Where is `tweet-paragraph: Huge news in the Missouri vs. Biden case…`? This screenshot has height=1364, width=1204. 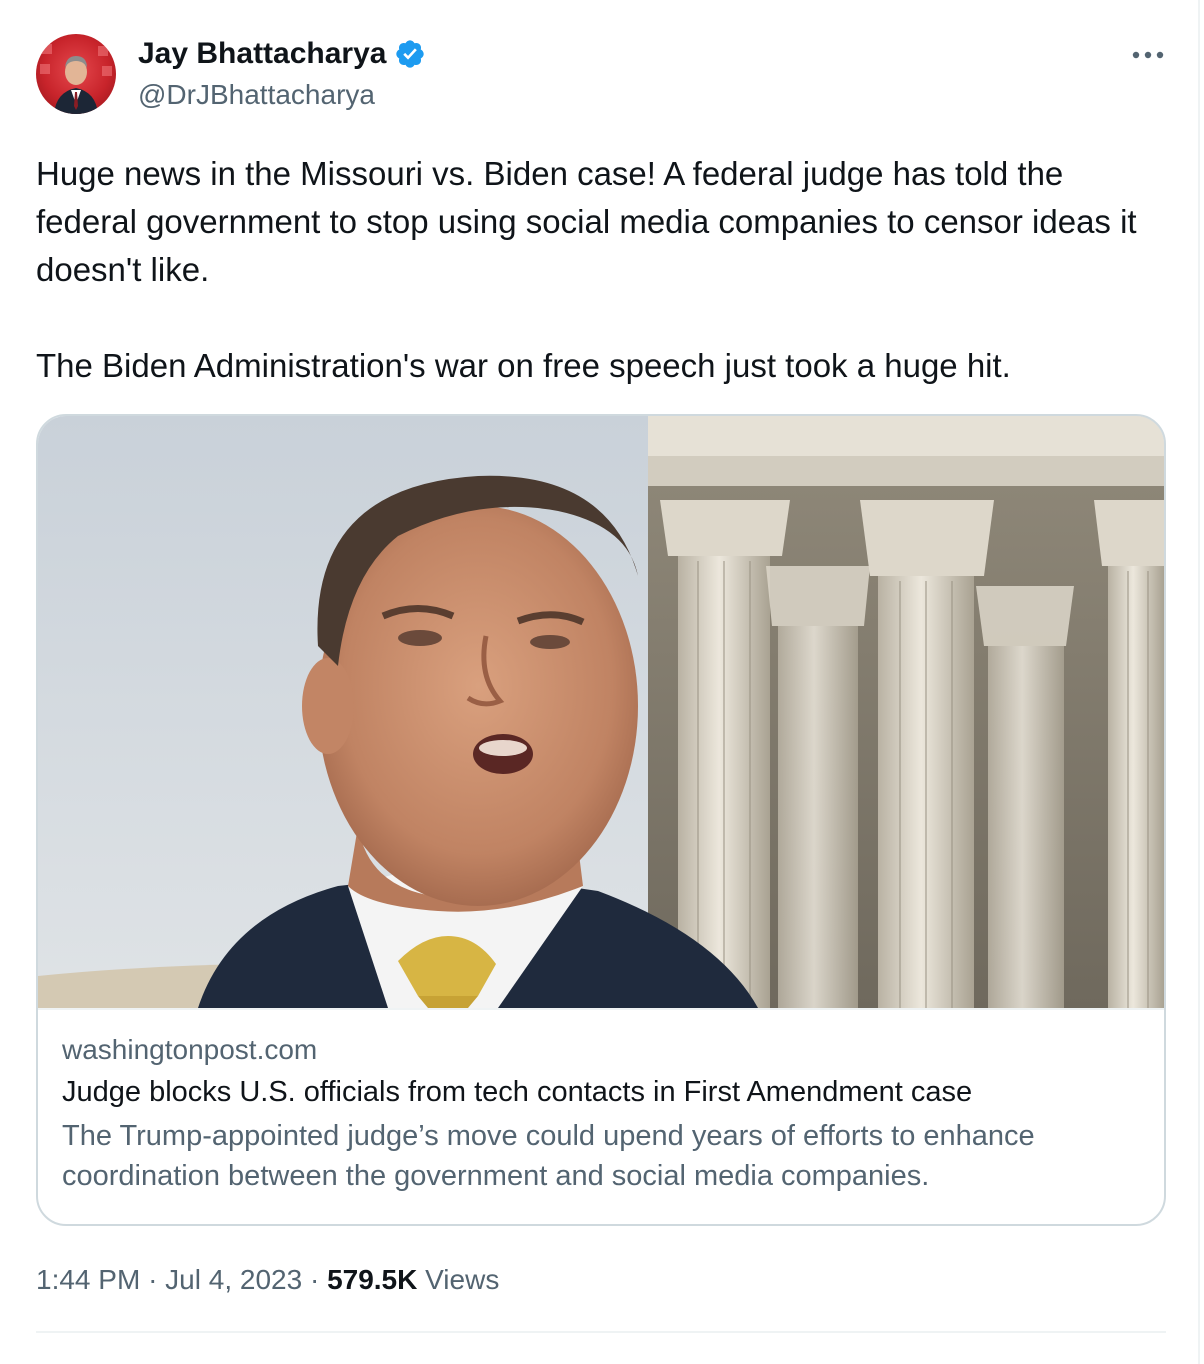
tweet-paragraph: Huge news in the Missouri vs. Biden case… is located at coordinates (586, 221).